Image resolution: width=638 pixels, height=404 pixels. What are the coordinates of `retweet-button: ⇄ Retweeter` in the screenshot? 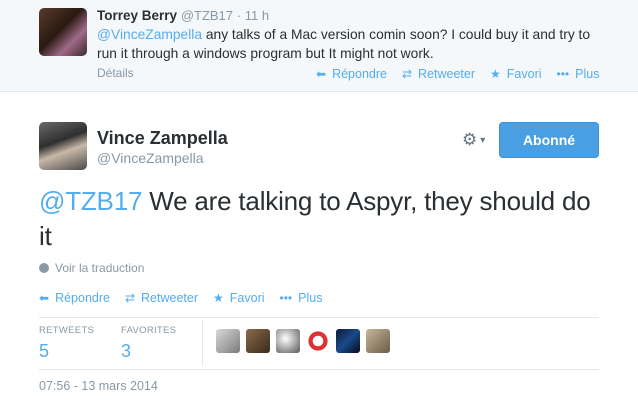 It's located at (161, 298).